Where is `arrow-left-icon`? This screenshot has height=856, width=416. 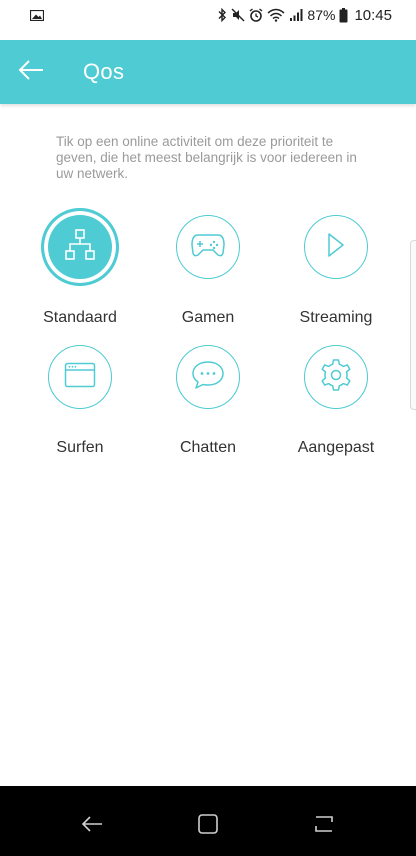
arrow-left-icon is located at coordinates (31, 72).